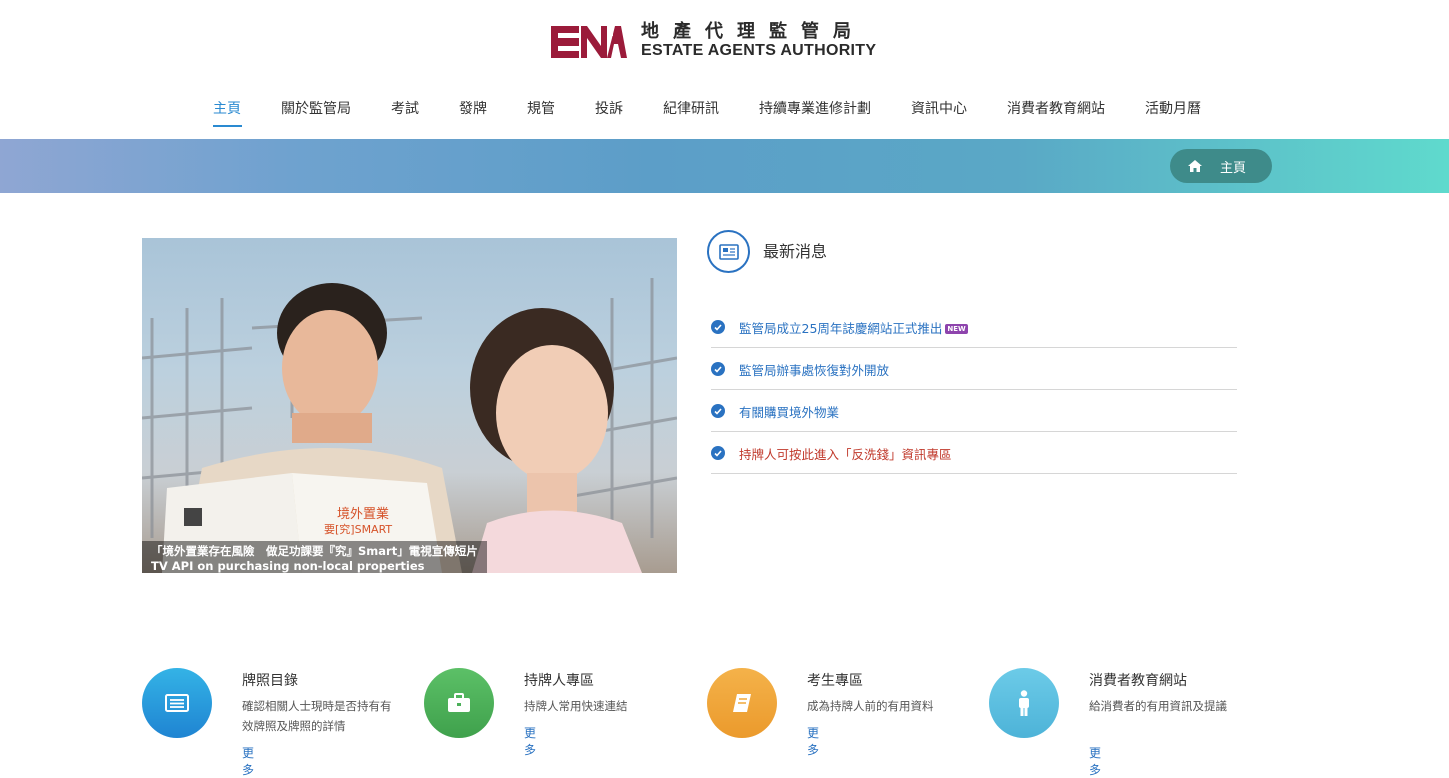 This screenshot has width=1449, height=778. Describe the element at coordinates (609, 108) in the screenshot. I see `nav-item-complaints: 投訴` at that location.